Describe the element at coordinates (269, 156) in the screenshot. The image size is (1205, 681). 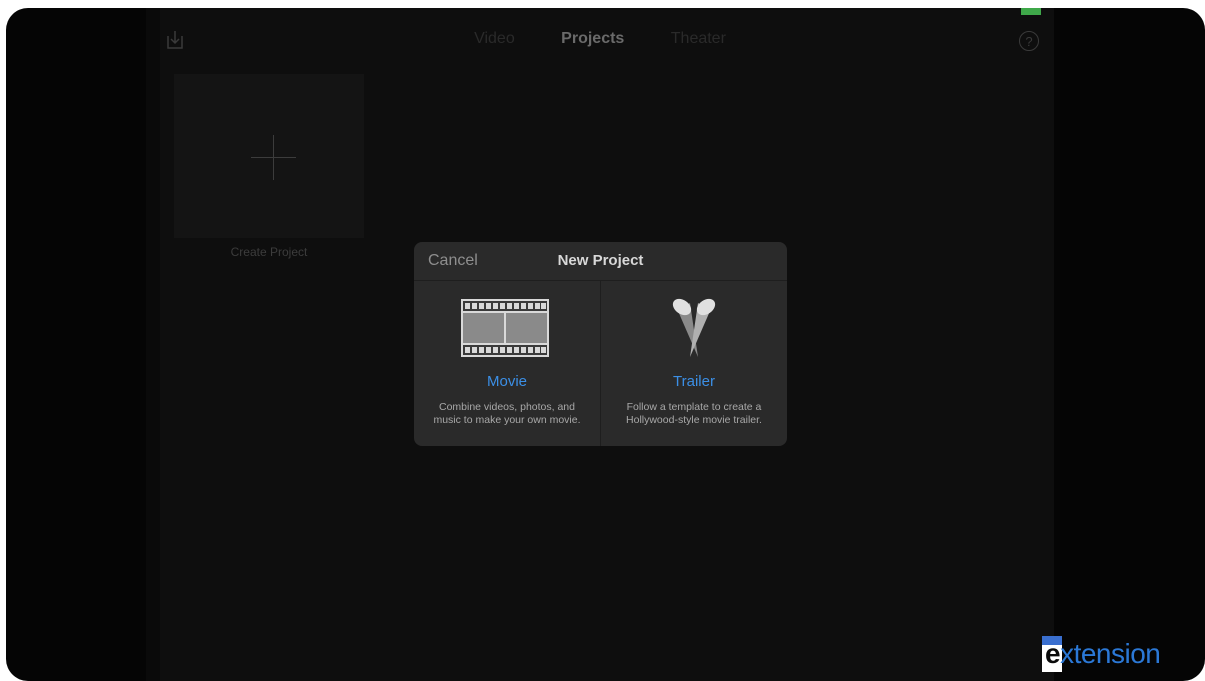
I see `create-project-tile` at that location.